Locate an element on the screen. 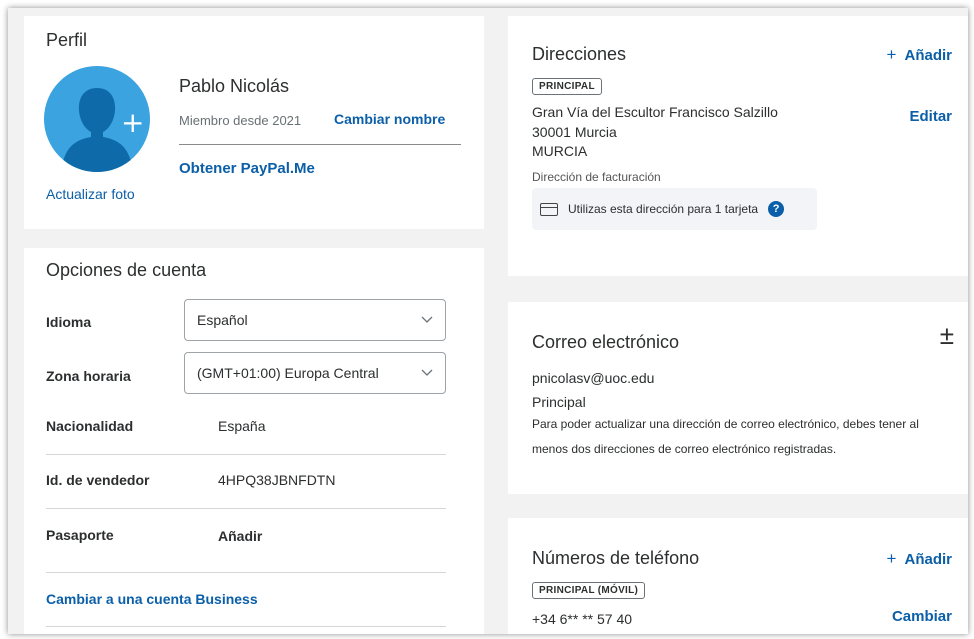 Image resolution: width=974 pixels, height=639 pixels. address-line-3: MURCIA is located at coordinates (560, 151).